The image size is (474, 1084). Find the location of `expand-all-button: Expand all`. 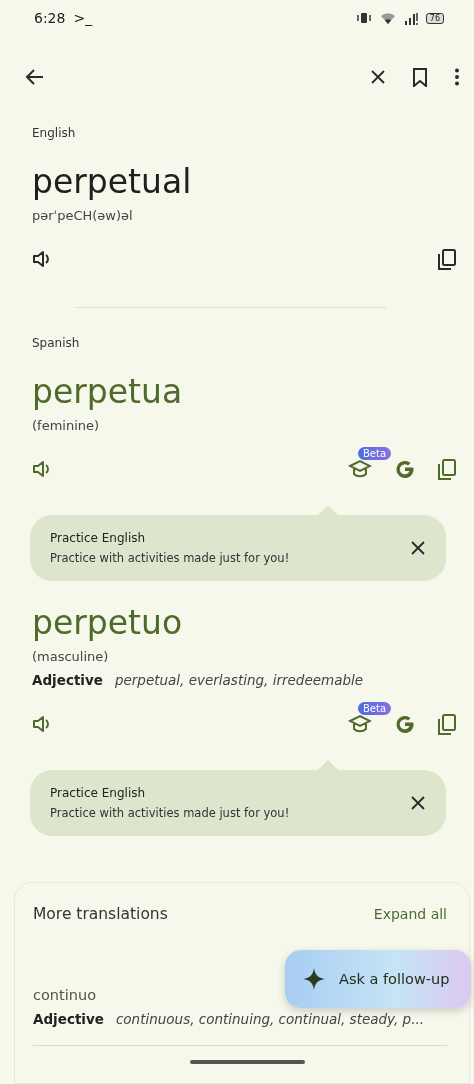

expand-all-button: Expand all is located at coordinates (410, 914).